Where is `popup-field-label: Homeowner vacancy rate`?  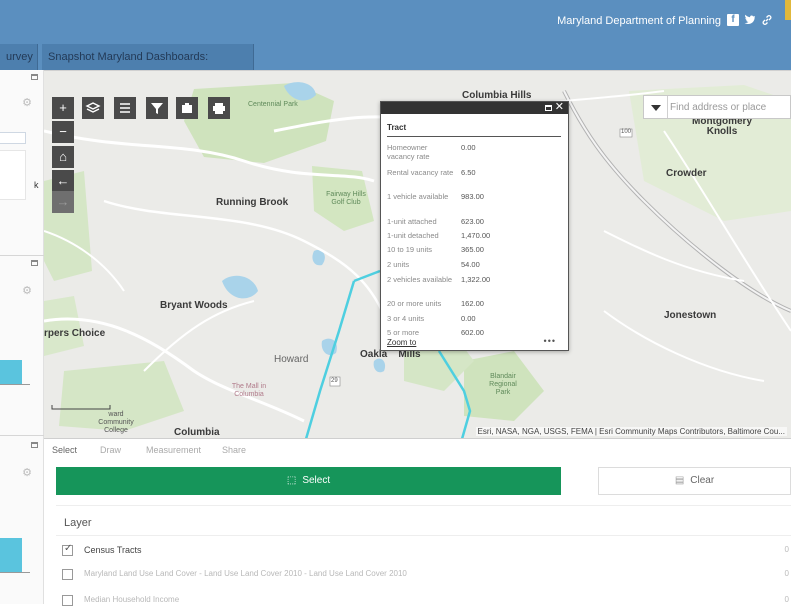
popup-field-label: Homeowner vacancy rate is located at coordinates (408, 152).